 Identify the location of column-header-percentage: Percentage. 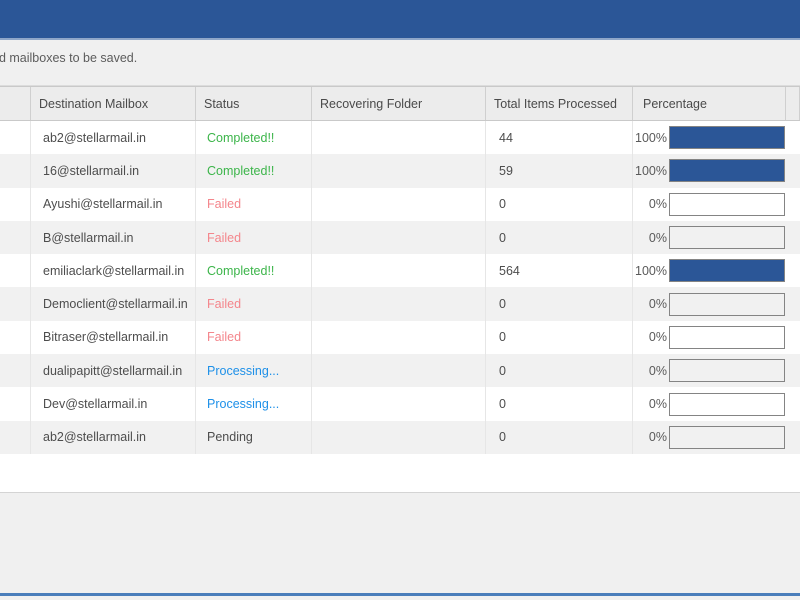
(709, 103).